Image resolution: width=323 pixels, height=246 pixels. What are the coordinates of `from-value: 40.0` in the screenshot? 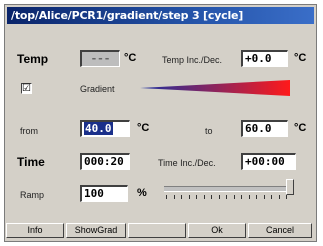 It's located at (98, 128).